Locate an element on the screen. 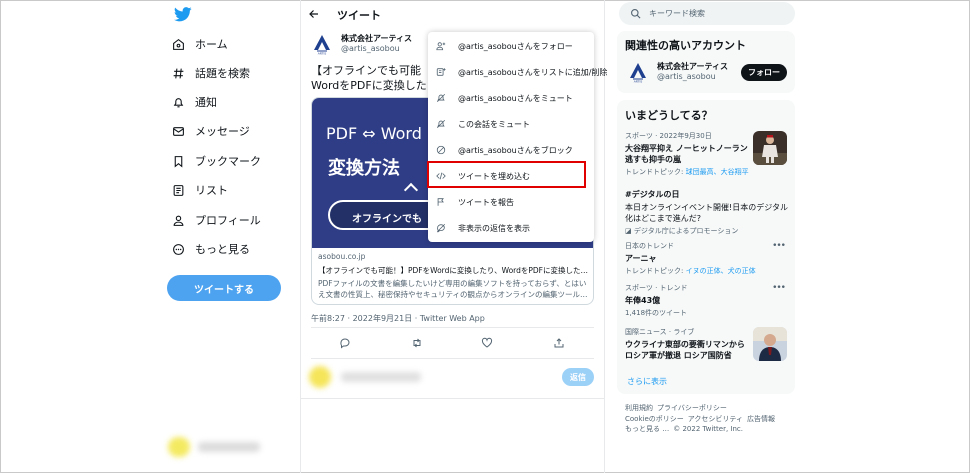 The height and width of the screenshot is (473, 970). menu-item-label: 非表示の返信を表示 is located at coordinates (494, 228).